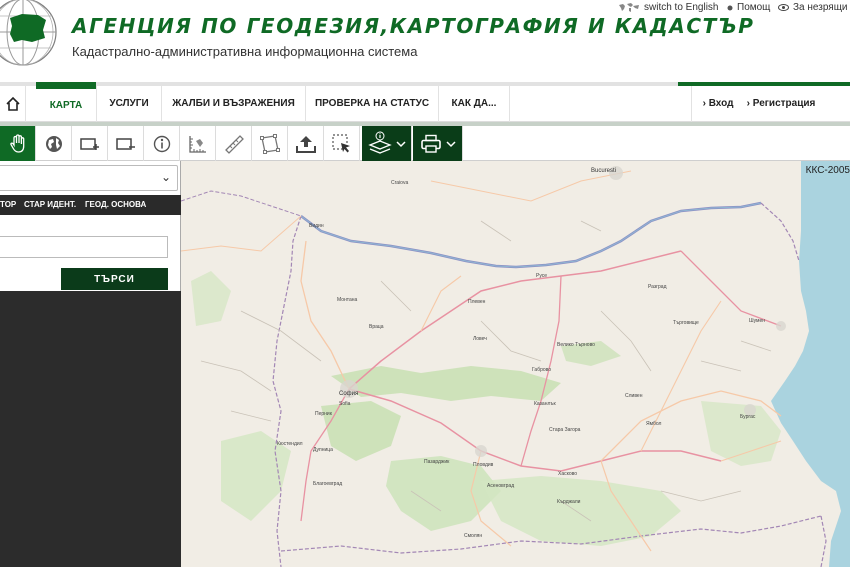 The width and height of the screenshot is (850, 567). I want to click on search-type-select: ⌄, so click(89, 178).